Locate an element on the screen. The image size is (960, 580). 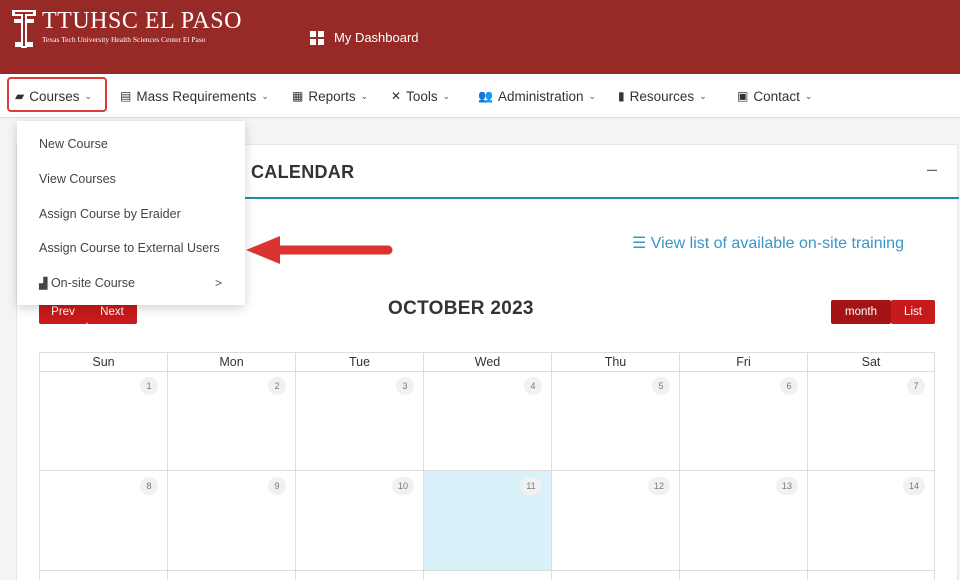
nav-administration-label: Administration is located at coordinates (540, 96).